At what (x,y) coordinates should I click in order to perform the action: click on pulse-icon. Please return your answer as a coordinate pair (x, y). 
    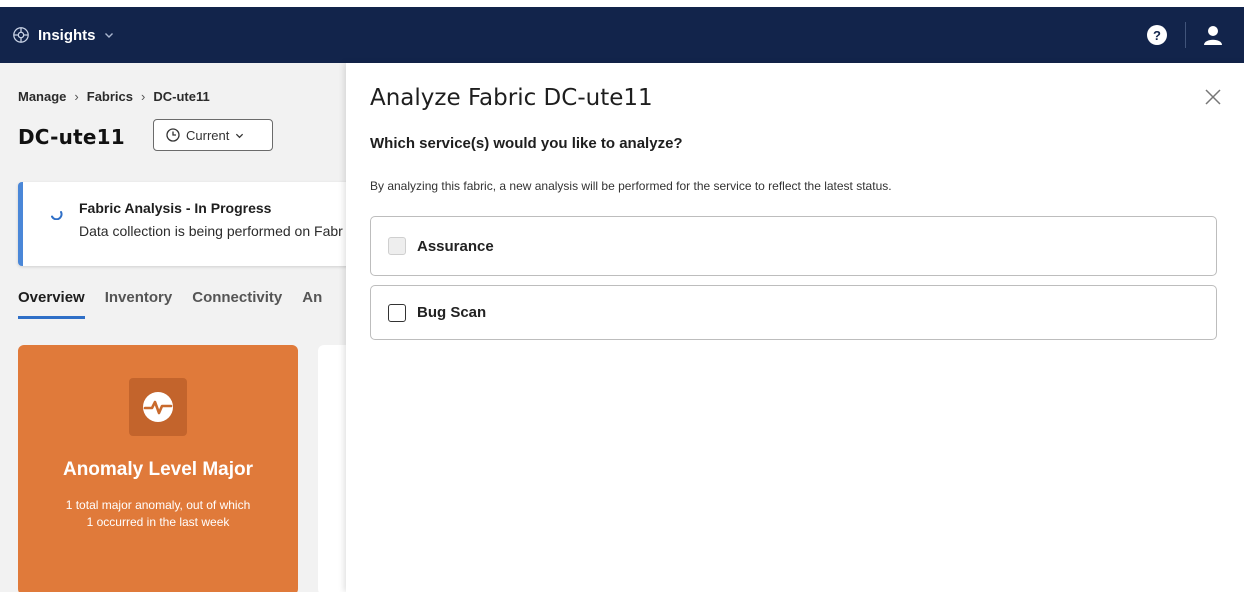
    Looking at the image, I should click on (158, 407).